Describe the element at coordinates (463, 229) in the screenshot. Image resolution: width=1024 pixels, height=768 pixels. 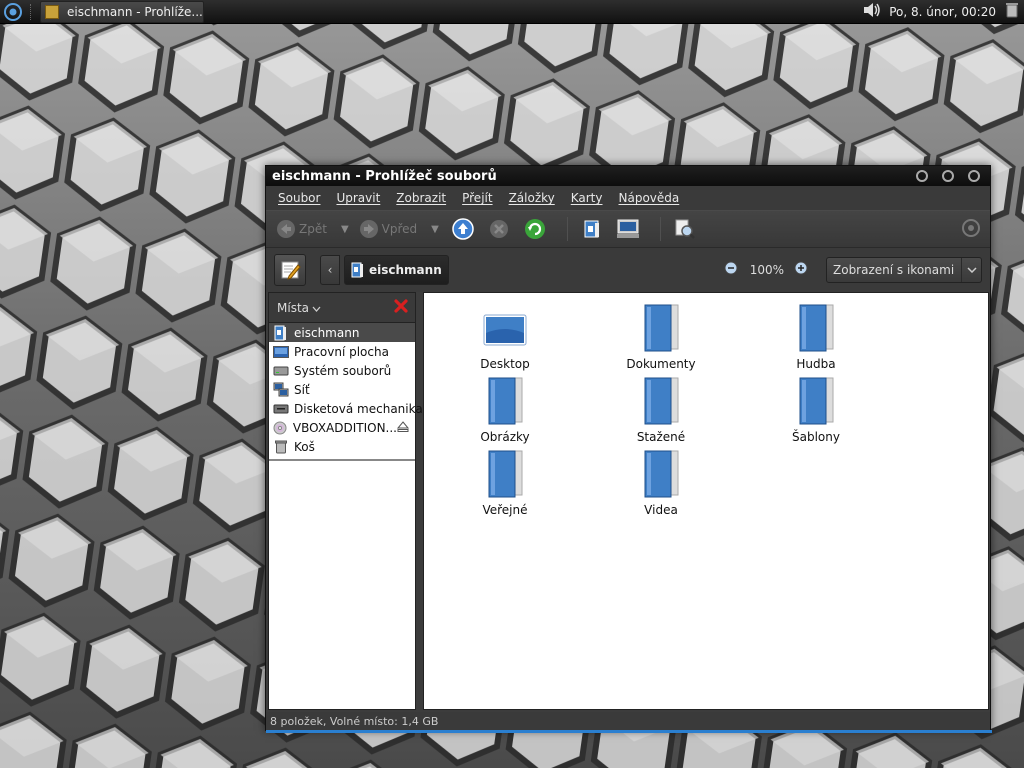
I see `up-button` at that location.